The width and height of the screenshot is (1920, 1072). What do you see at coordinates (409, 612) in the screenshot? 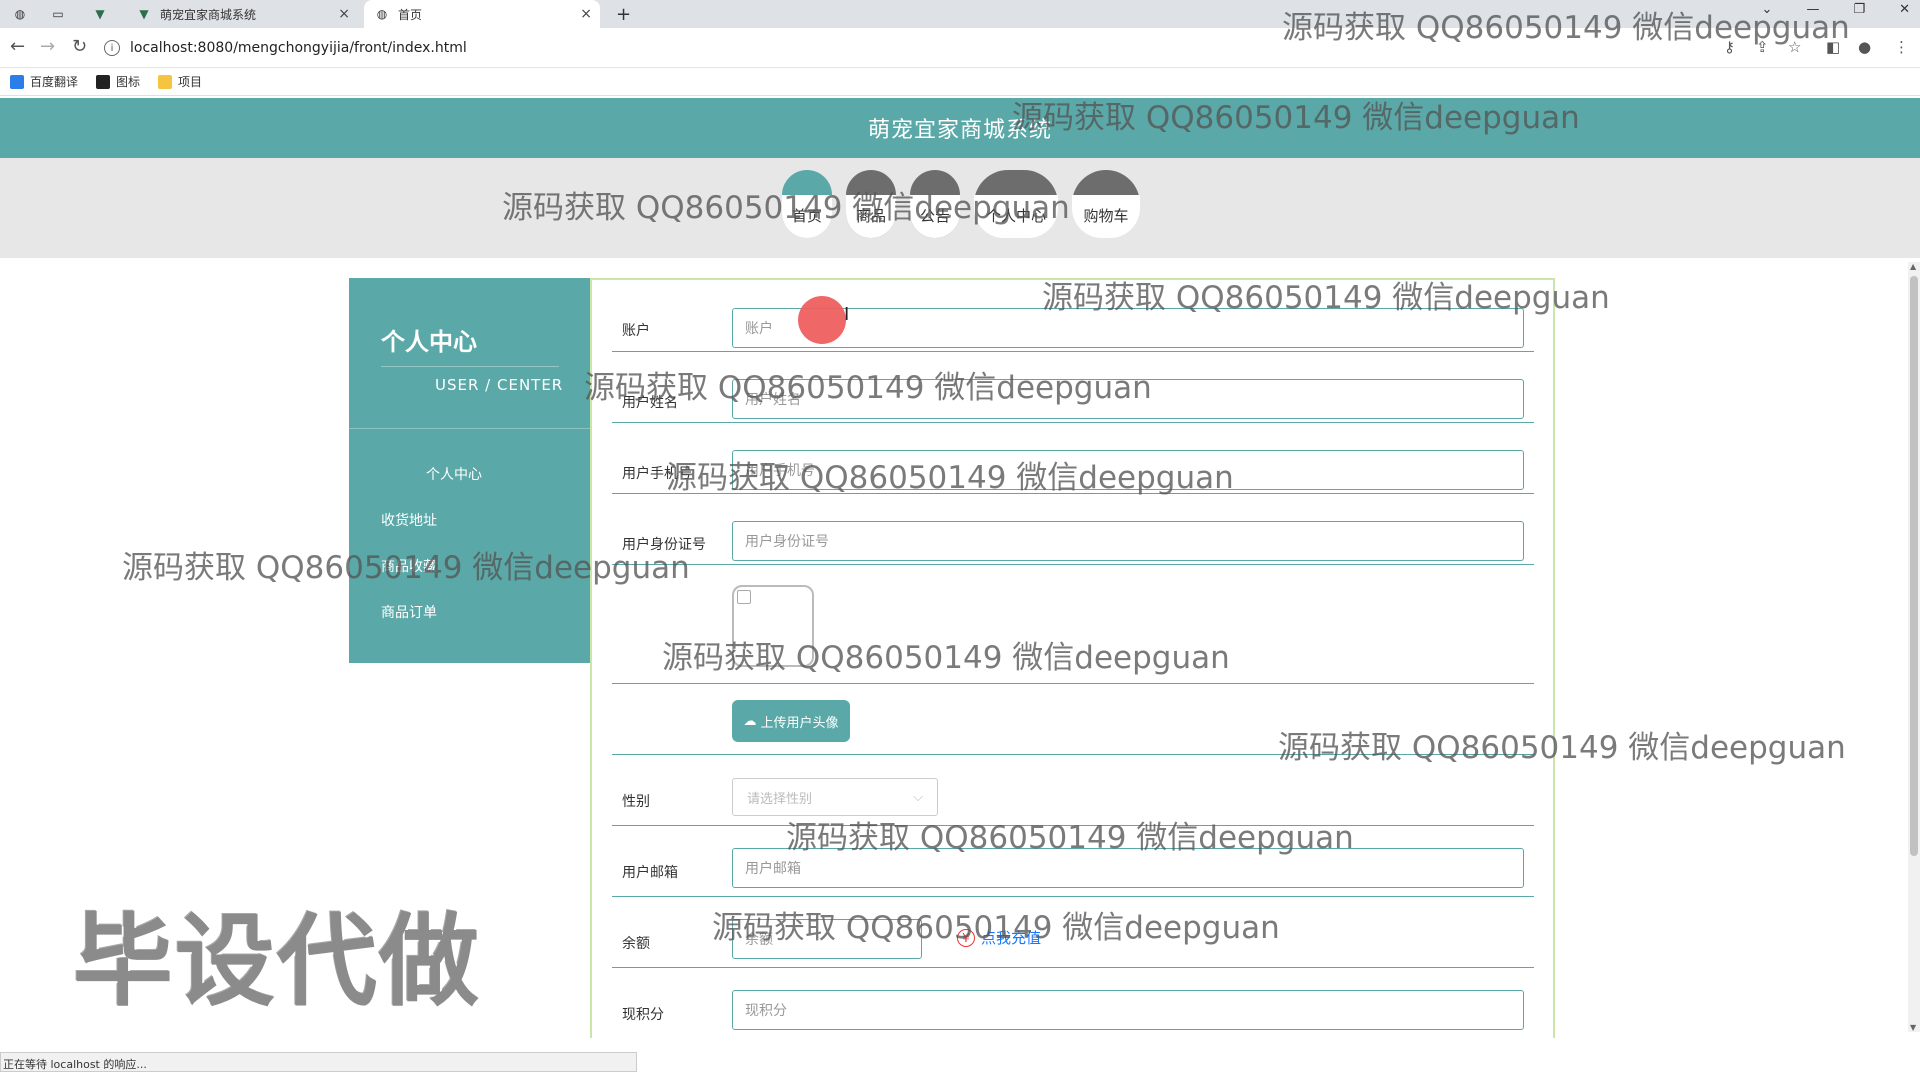
I see `sidebar-item-orders: 商品订单` at bounding box center [409, 612].